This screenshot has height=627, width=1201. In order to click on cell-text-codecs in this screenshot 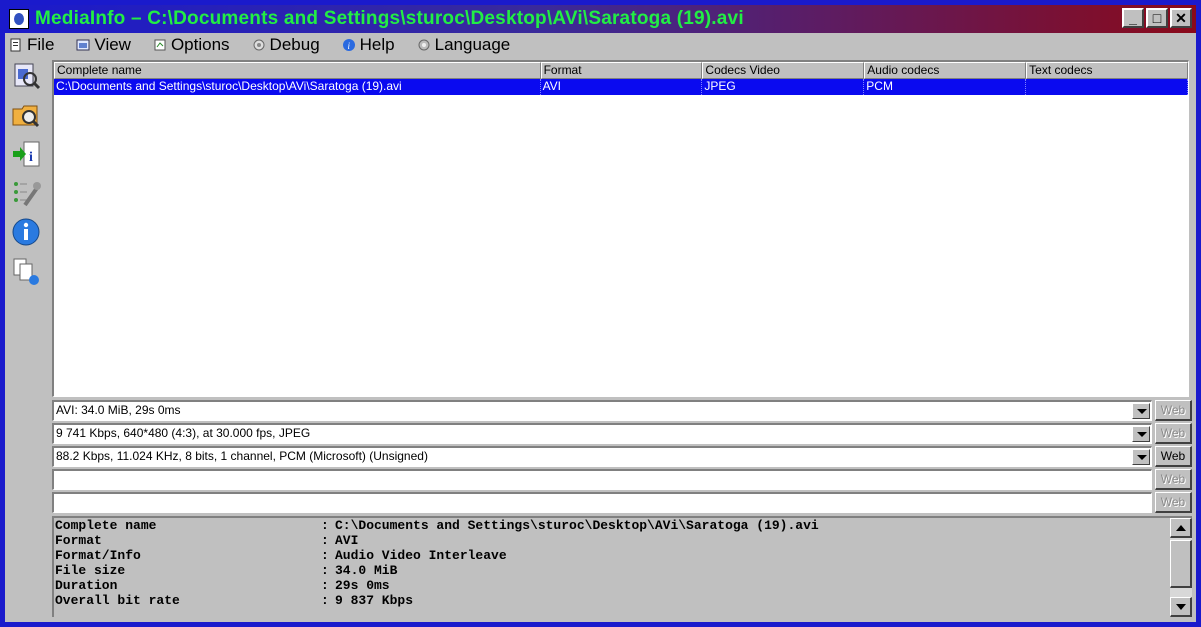, I will do `click(1107, 87)`.